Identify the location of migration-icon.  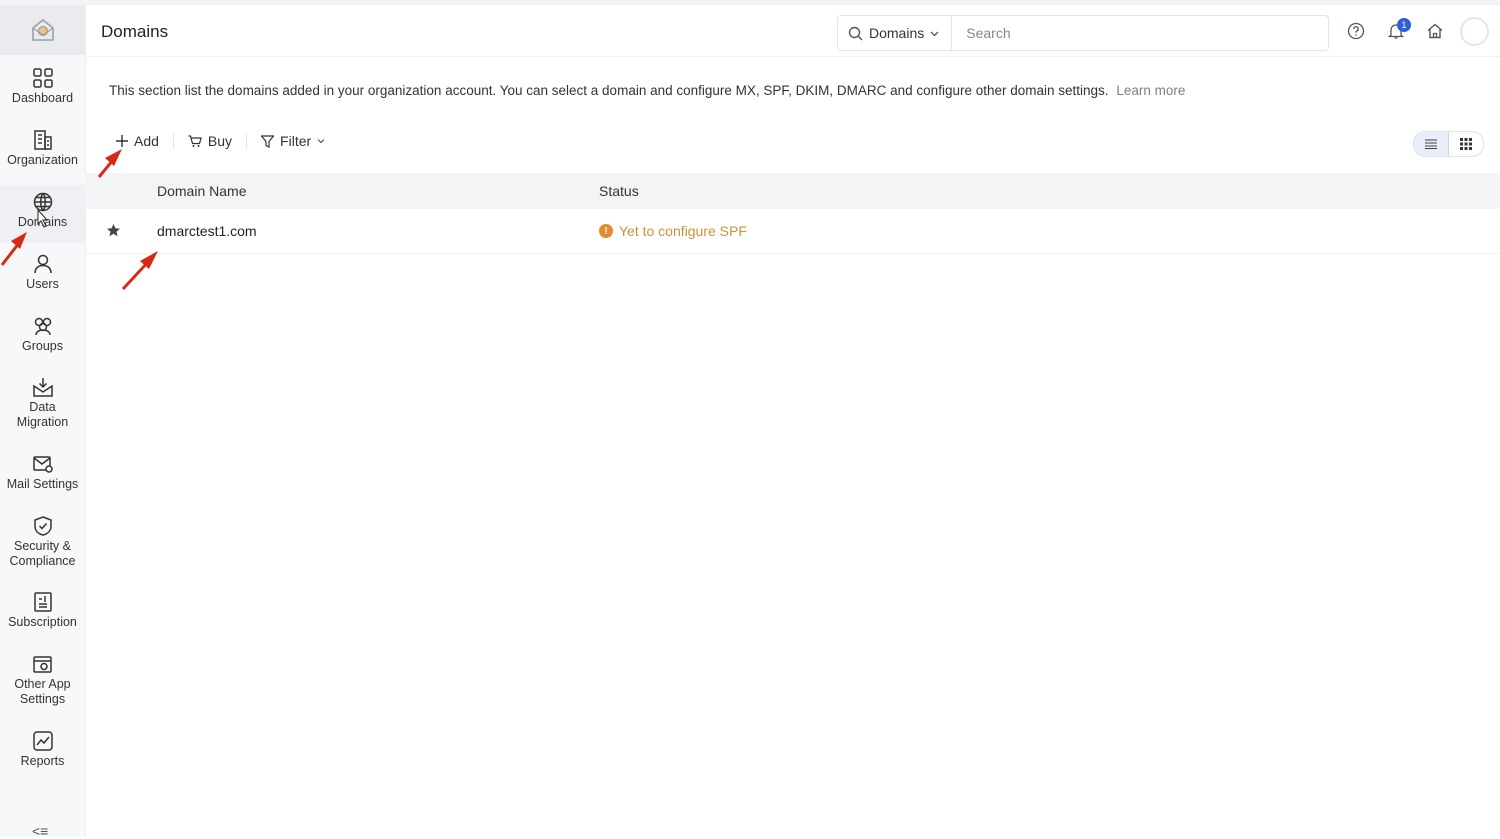
(42, 387).